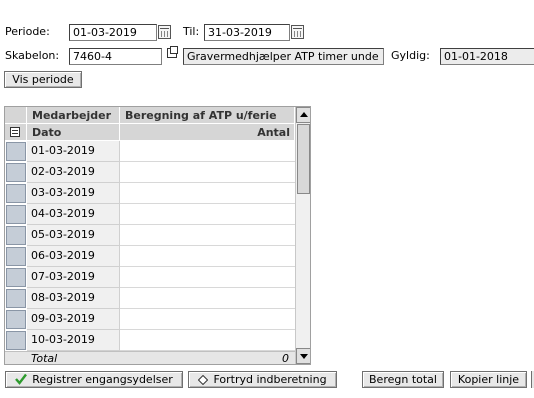 The width and height of the screenshot is (534, 398). What do you see at coordinates (73, 277) in the screenshot?
I see `date-cell: 07-03-2019` at bounding box center [73, 277].